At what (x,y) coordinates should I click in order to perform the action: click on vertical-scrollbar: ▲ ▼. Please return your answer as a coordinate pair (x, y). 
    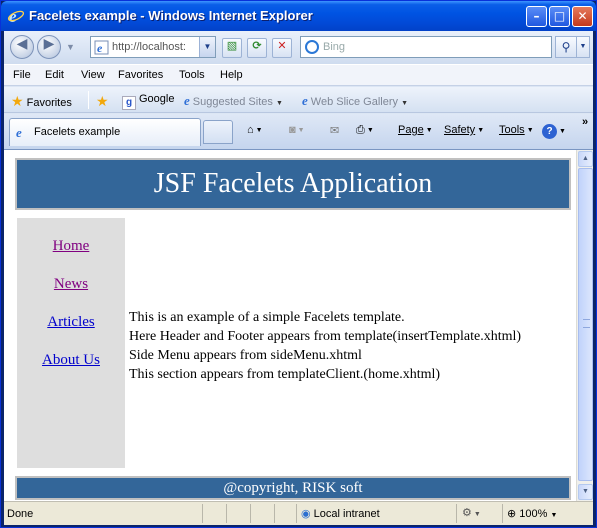
    Looking at the image, I should click on (584, 325).